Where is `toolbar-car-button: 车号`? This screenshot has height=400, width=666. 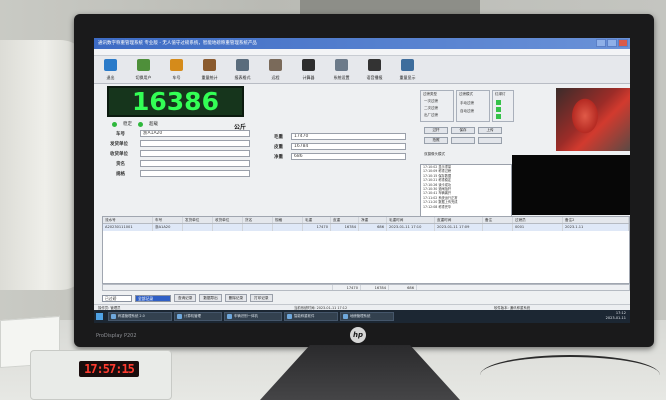
toolbar-car-button: 车号 is located at coordinates (176, 70).